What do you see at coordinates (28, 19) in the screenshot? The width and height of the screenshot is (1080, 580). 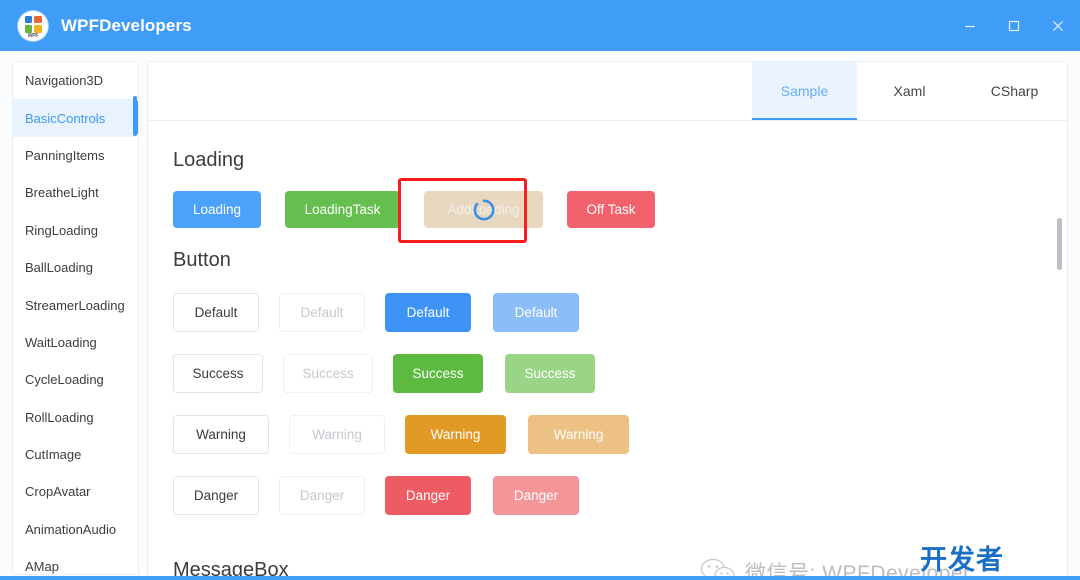 I see `logo-square-blue` at bounding box center [28, 19].